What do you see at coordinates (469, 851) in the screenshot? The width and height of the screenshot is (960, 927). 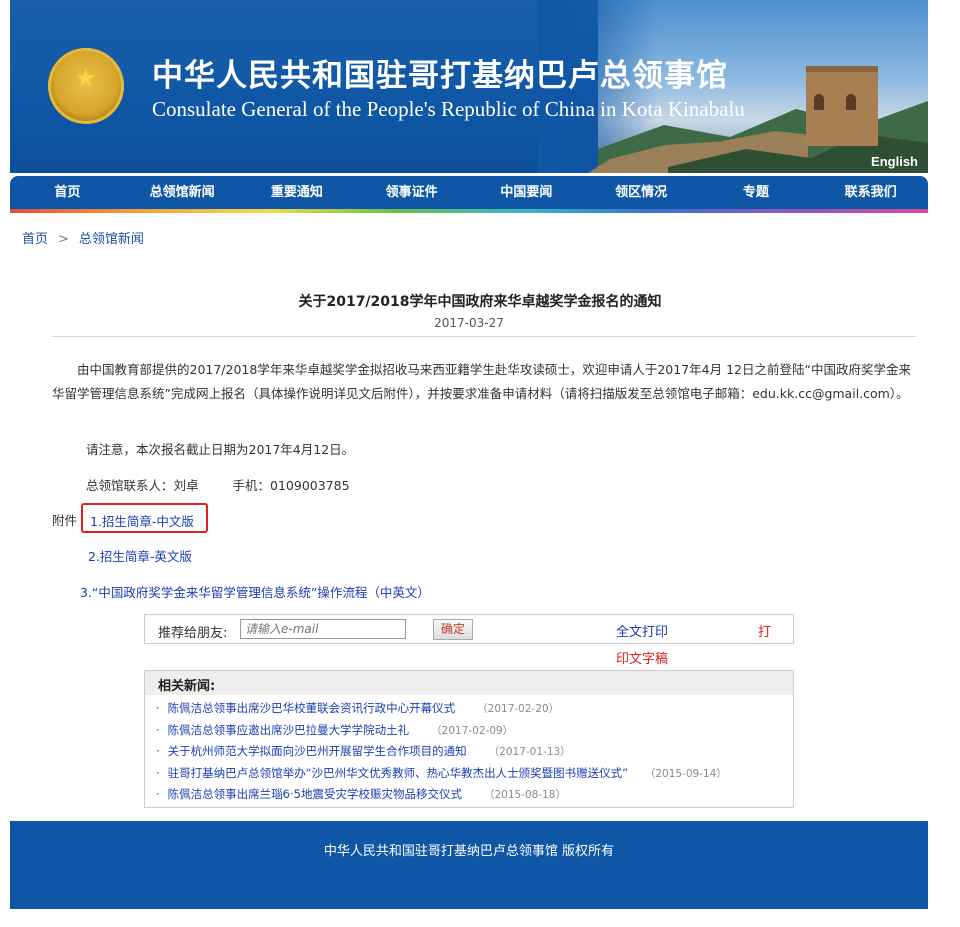 I see `copyright-text: 中华人民共和国驻哥打基纳巴卢总领事馆 版权所有` at bounding box center [469, 851].